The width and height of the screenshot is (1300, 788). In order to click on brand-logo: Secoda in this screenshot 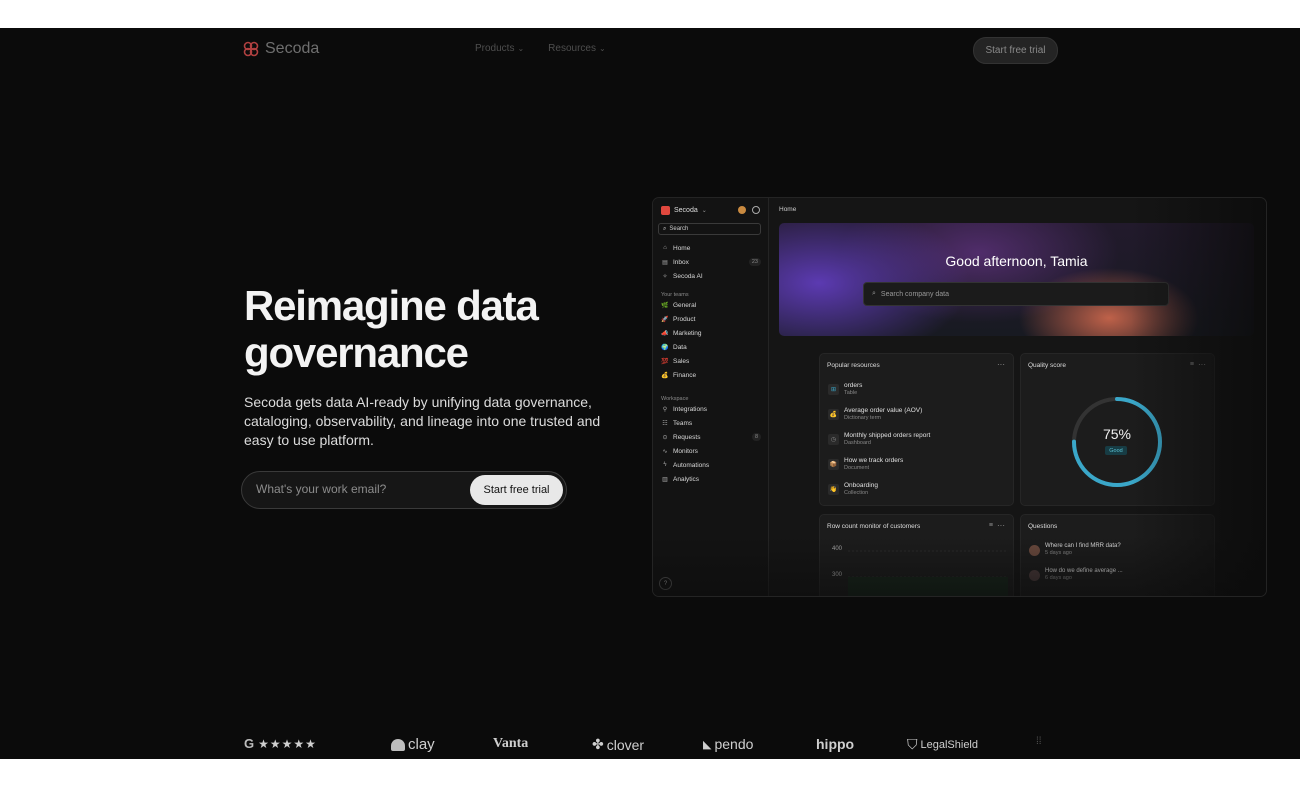, I will do `click(281, 49)`.